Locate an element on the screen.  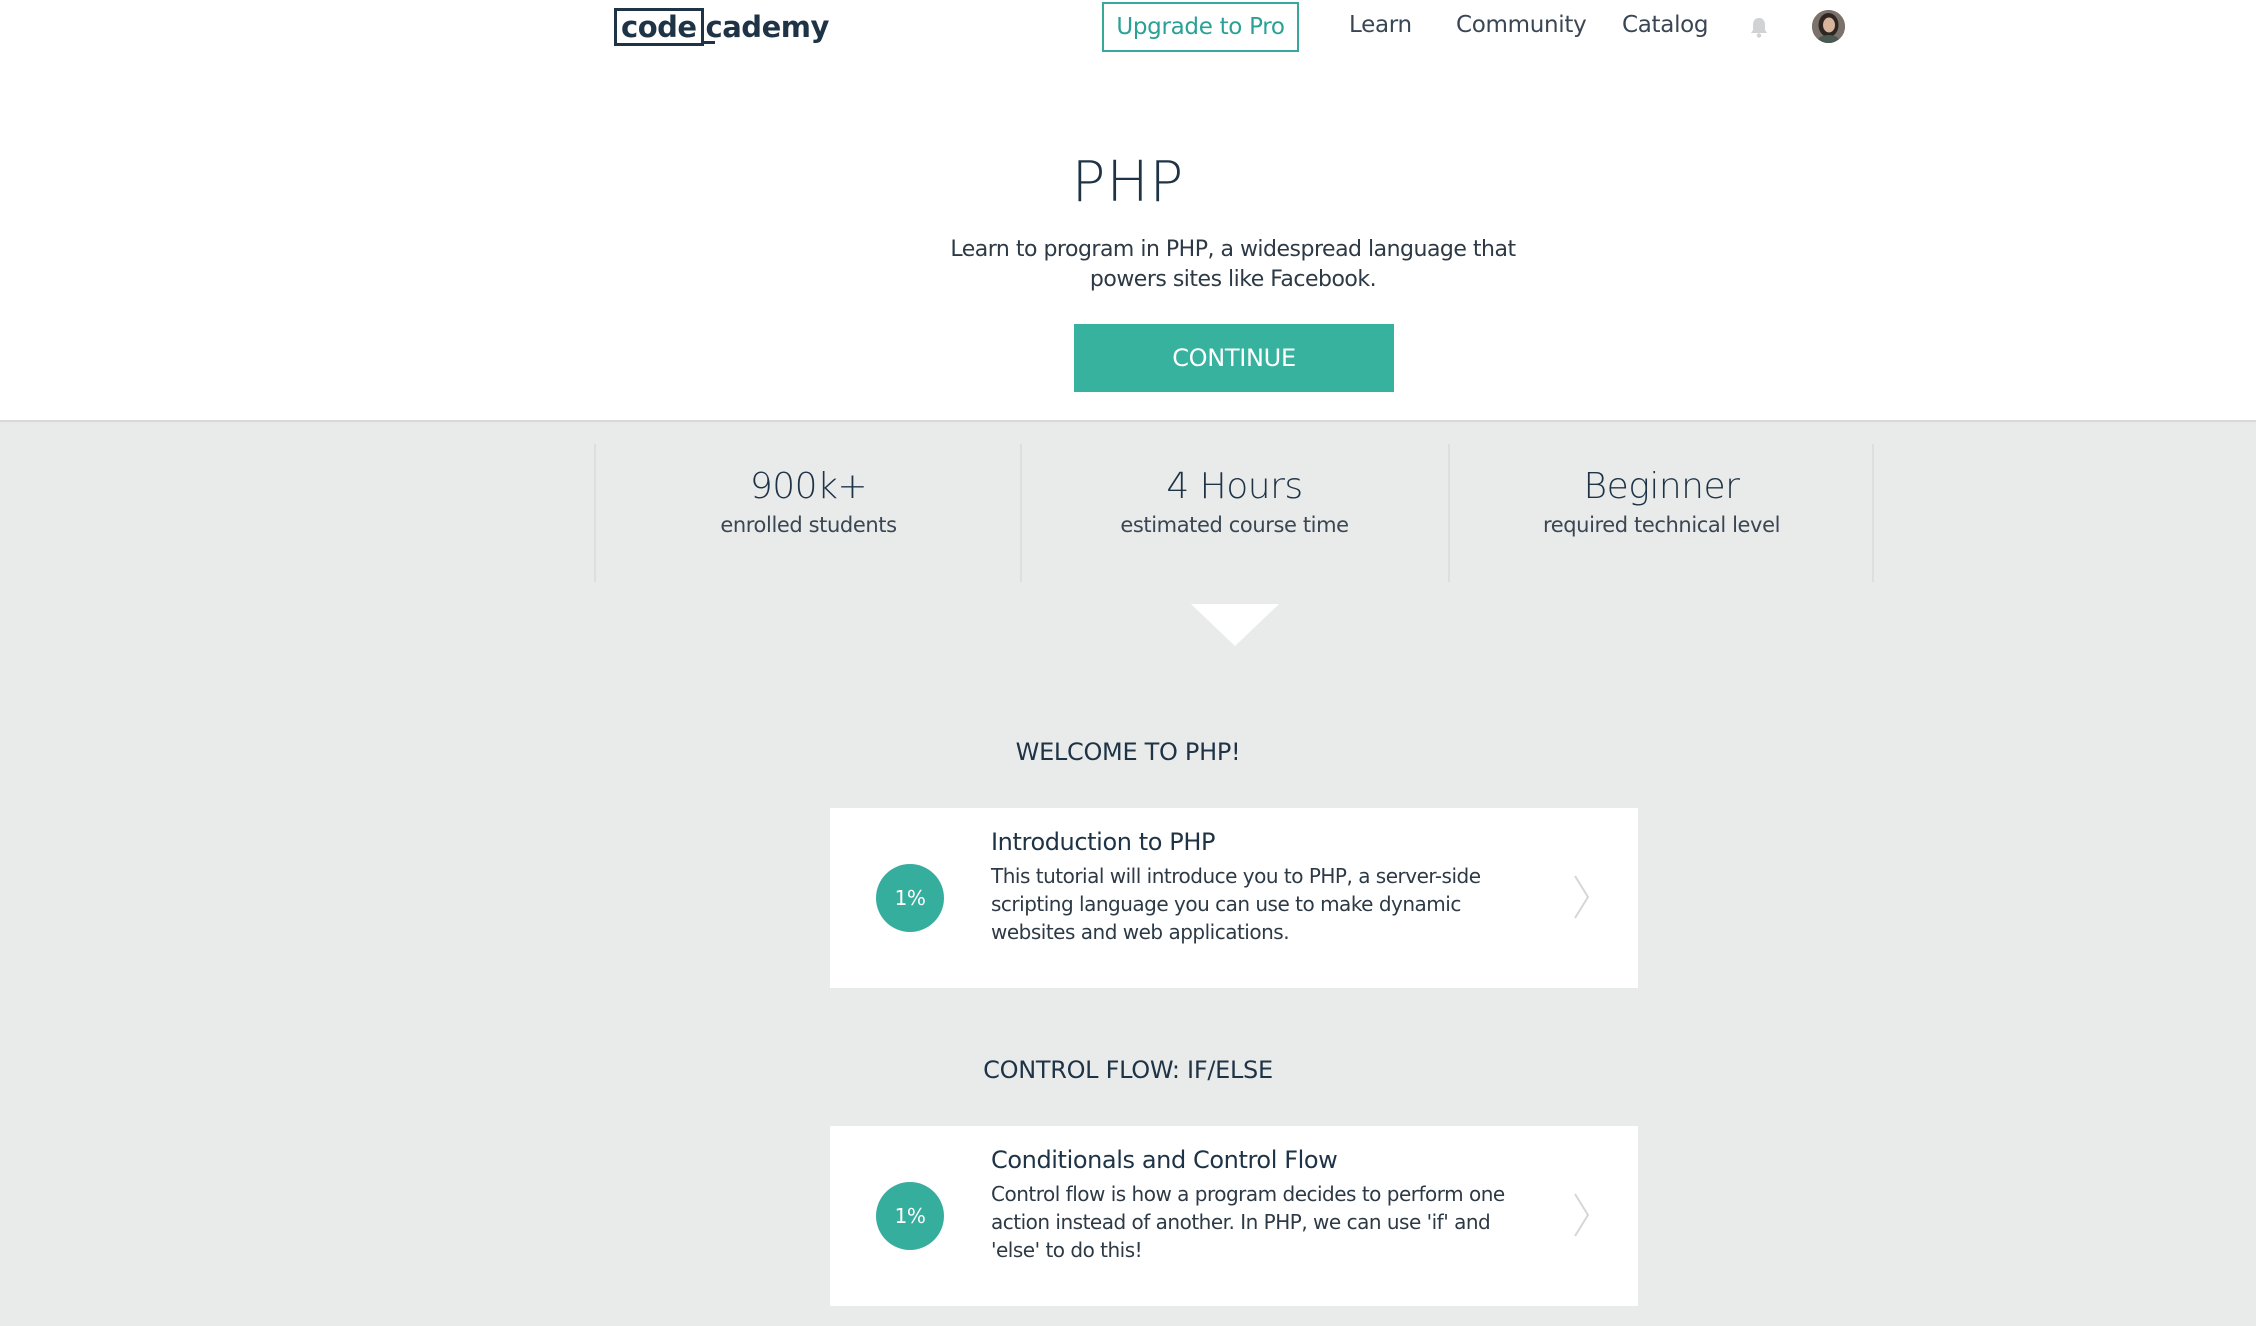
course-title: PHP is located at coordinates (1128, 182).